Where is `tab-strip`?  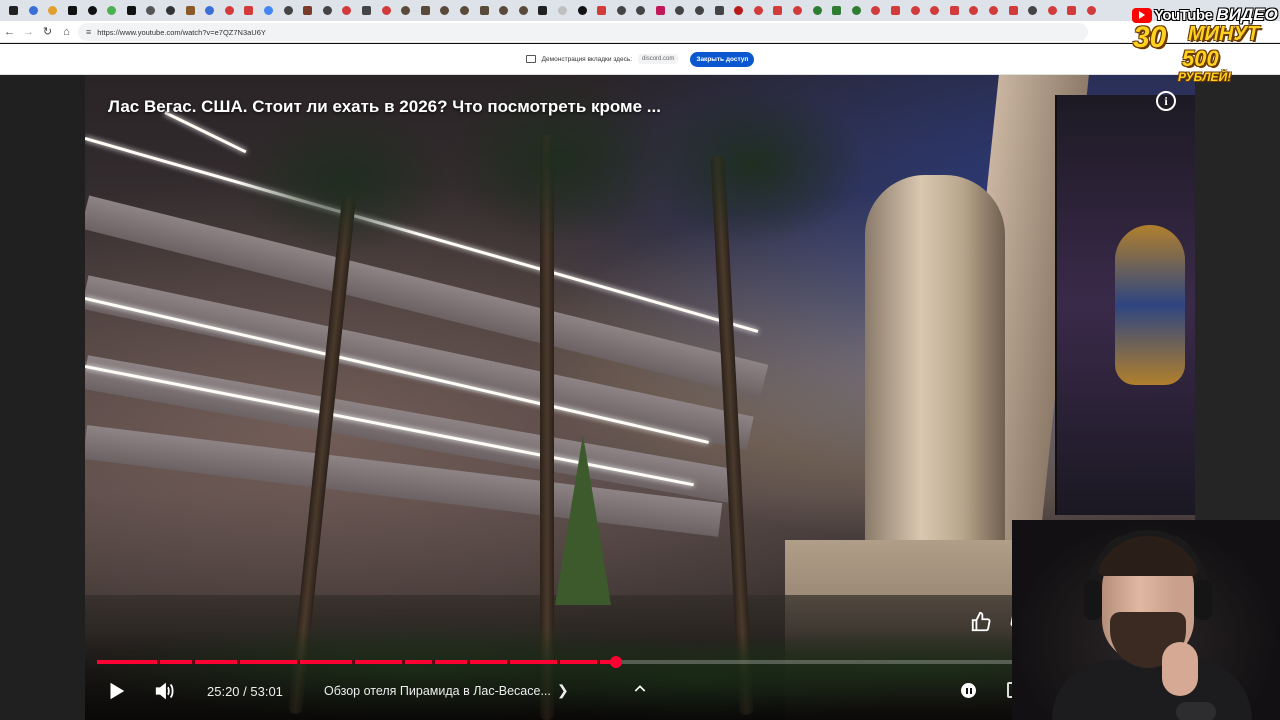
tab-strip is located at coordinates (640, 10).